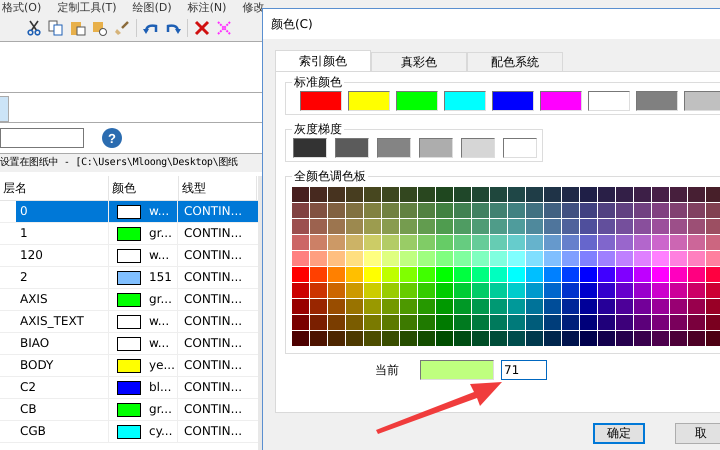 Image resolution: width=720 pixels, height=450 pixels. What do you see at coordinates (24, 277) in the screenshot?
I see `table-cell-text: 2` at bounding box center [24, 277].